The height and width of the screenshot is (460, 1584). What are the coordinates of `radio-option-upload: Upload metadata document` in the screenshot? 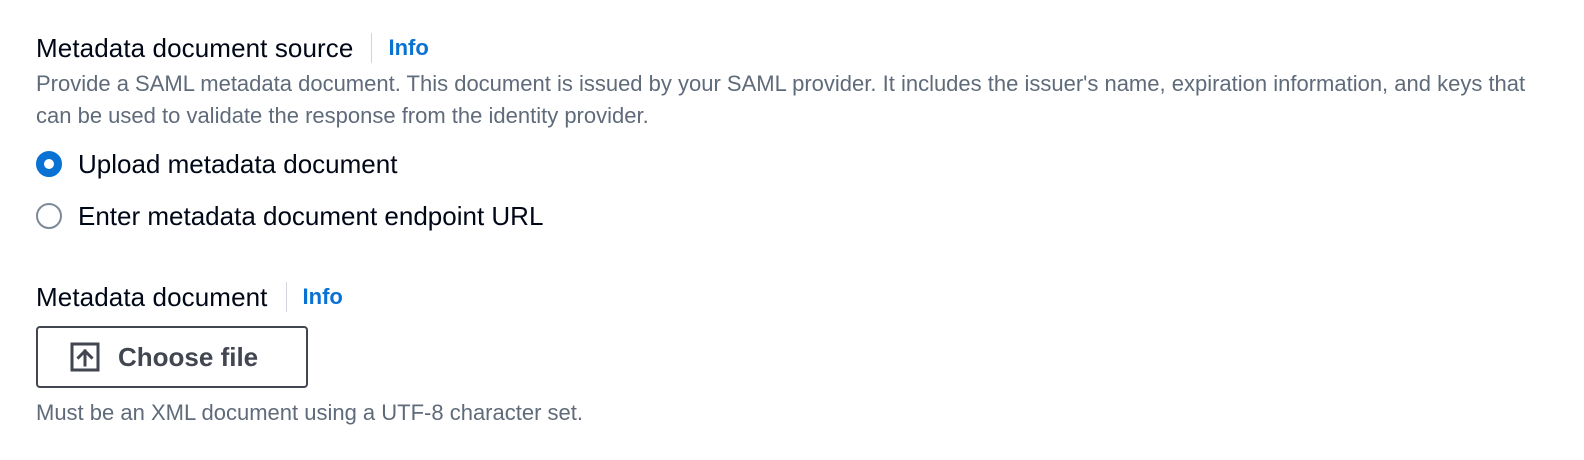 It's located at (801, 164).